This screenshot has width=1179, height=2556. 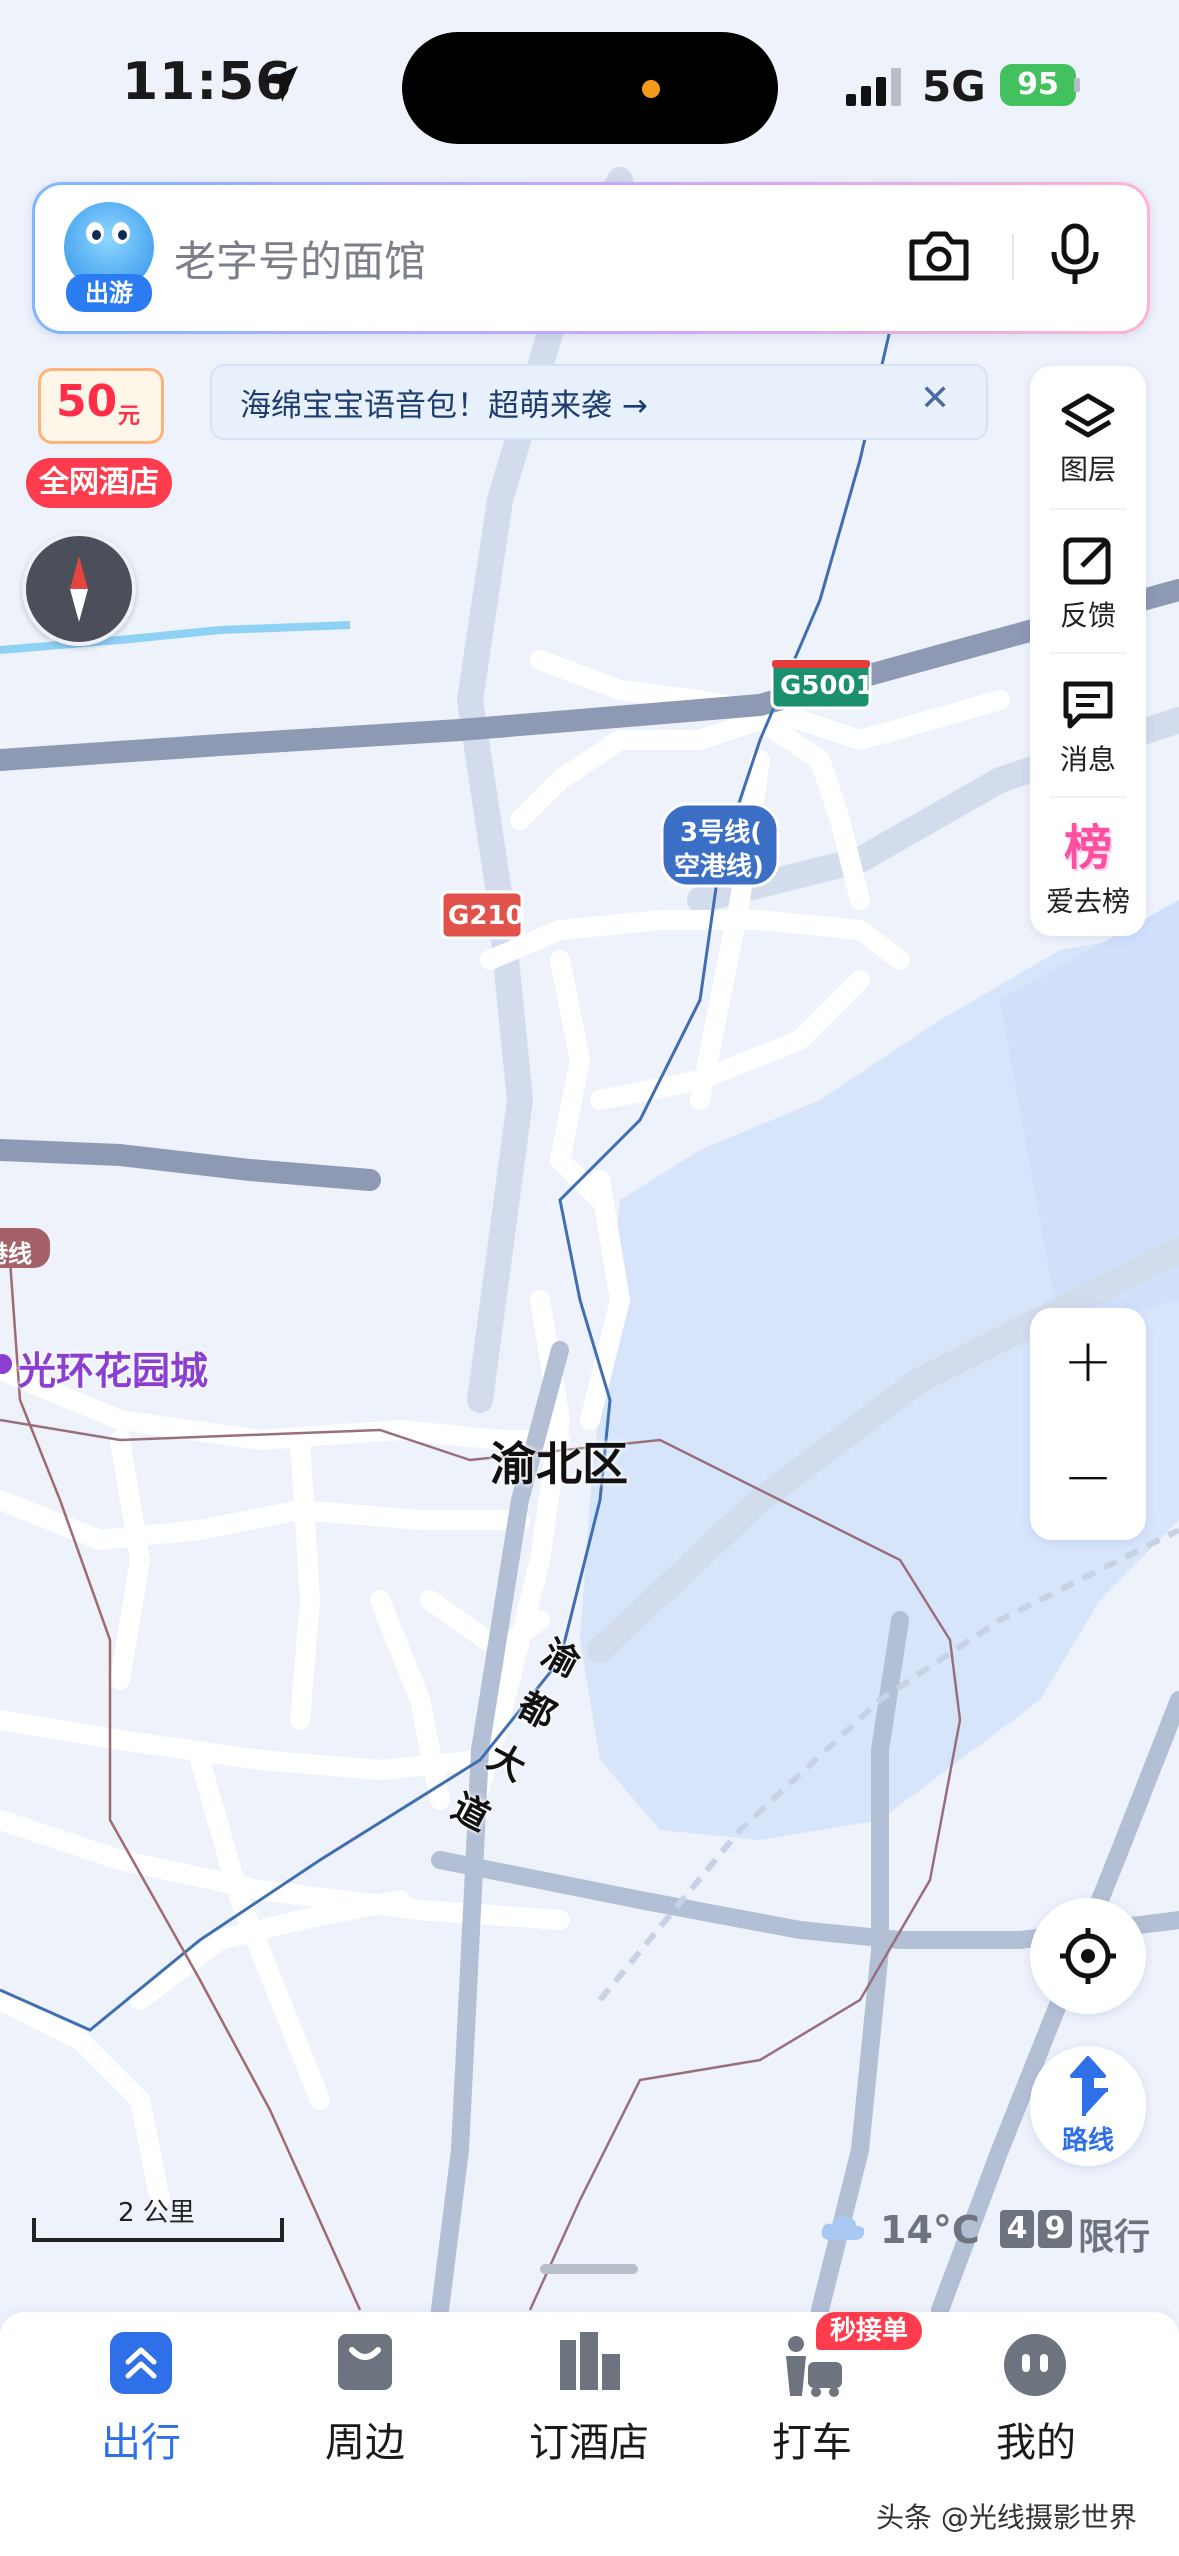 What do you see at coordinates (109, 293) in the screenshot?
I see `mascot-badge: 出游` at bounding box center [109, 293].